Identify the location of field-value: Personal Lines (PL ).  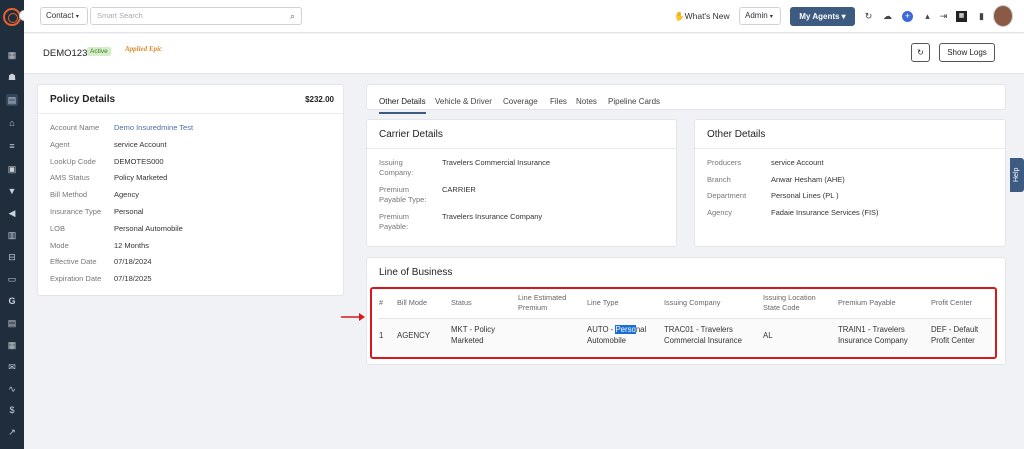
(805, 195).